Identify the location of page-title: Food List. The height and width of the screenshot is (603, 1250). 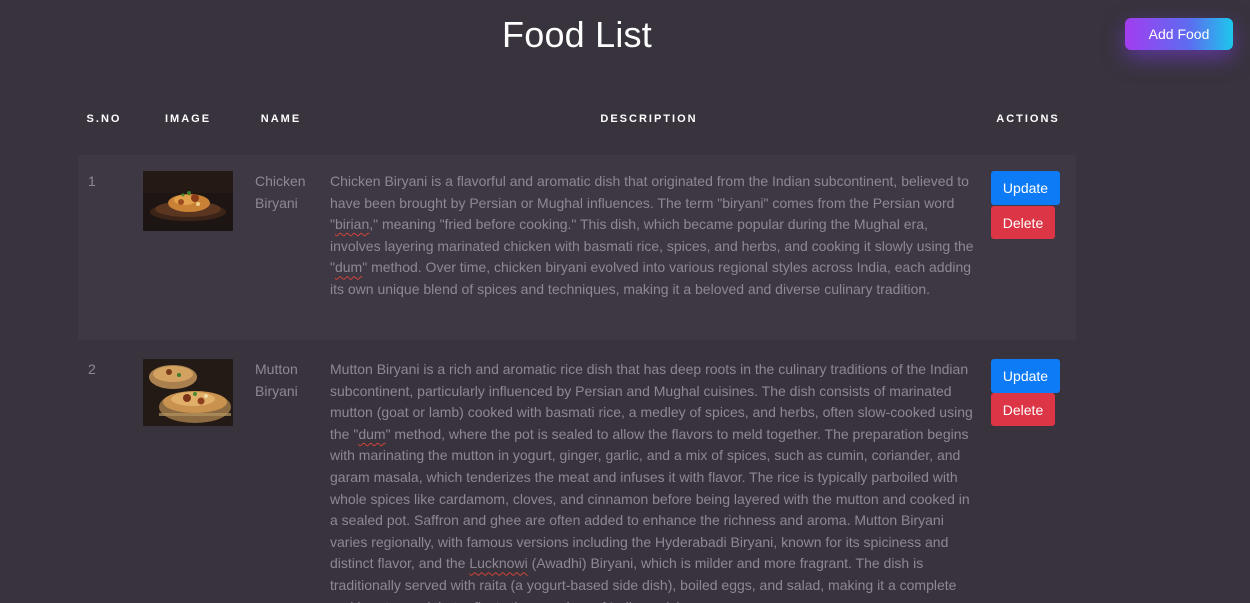
(577, 34).